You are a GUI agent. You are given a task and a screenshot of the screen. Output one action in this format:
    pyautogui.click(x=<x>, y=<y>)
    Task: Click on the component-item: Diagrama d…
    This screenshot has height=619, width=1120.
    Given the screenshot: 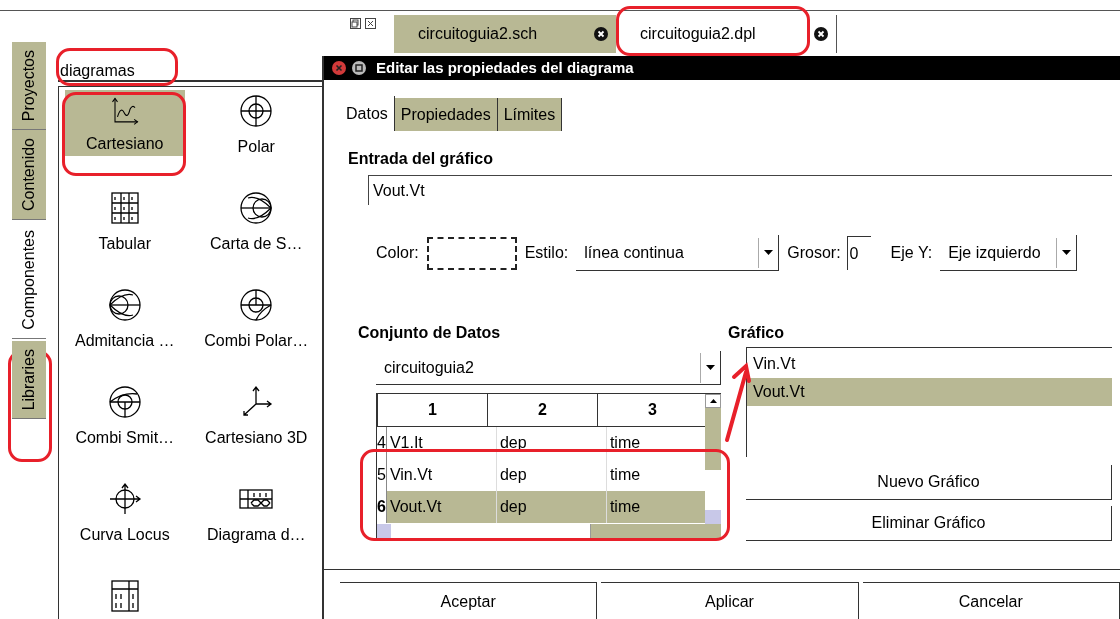 What is the action you would take?
    pyautogui.click(x=256, y=523)
    